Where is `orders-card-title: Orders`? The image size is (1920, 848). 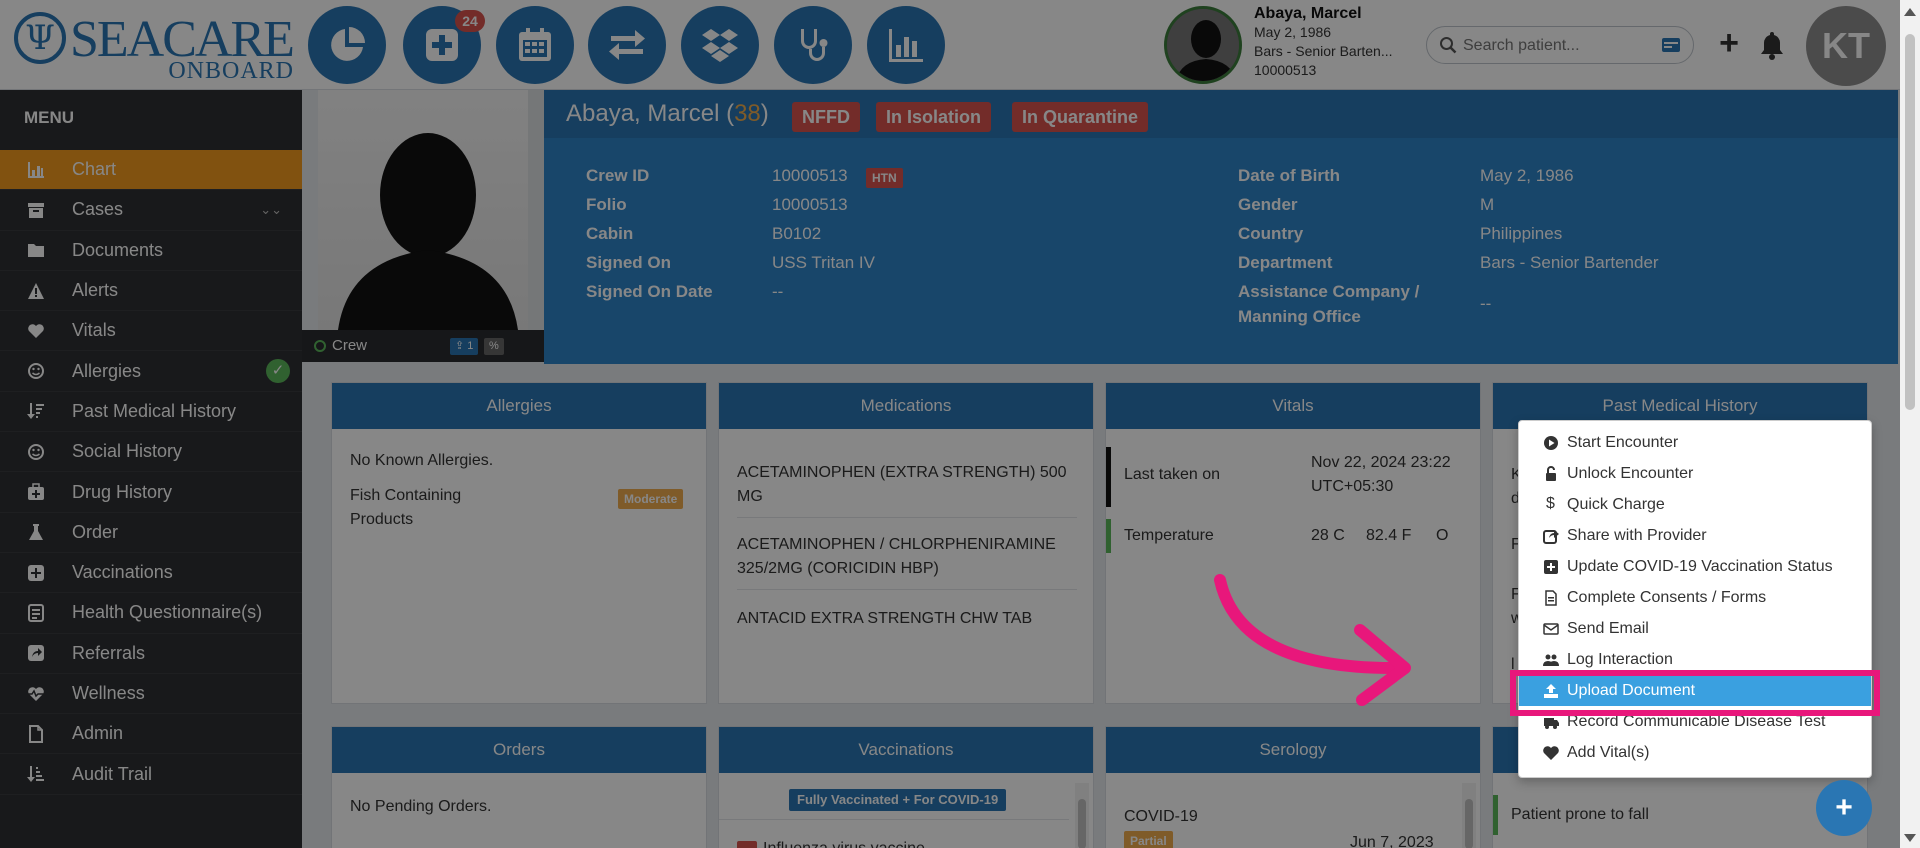
orders-card-title: Orders is located at coordinates (519, 750).